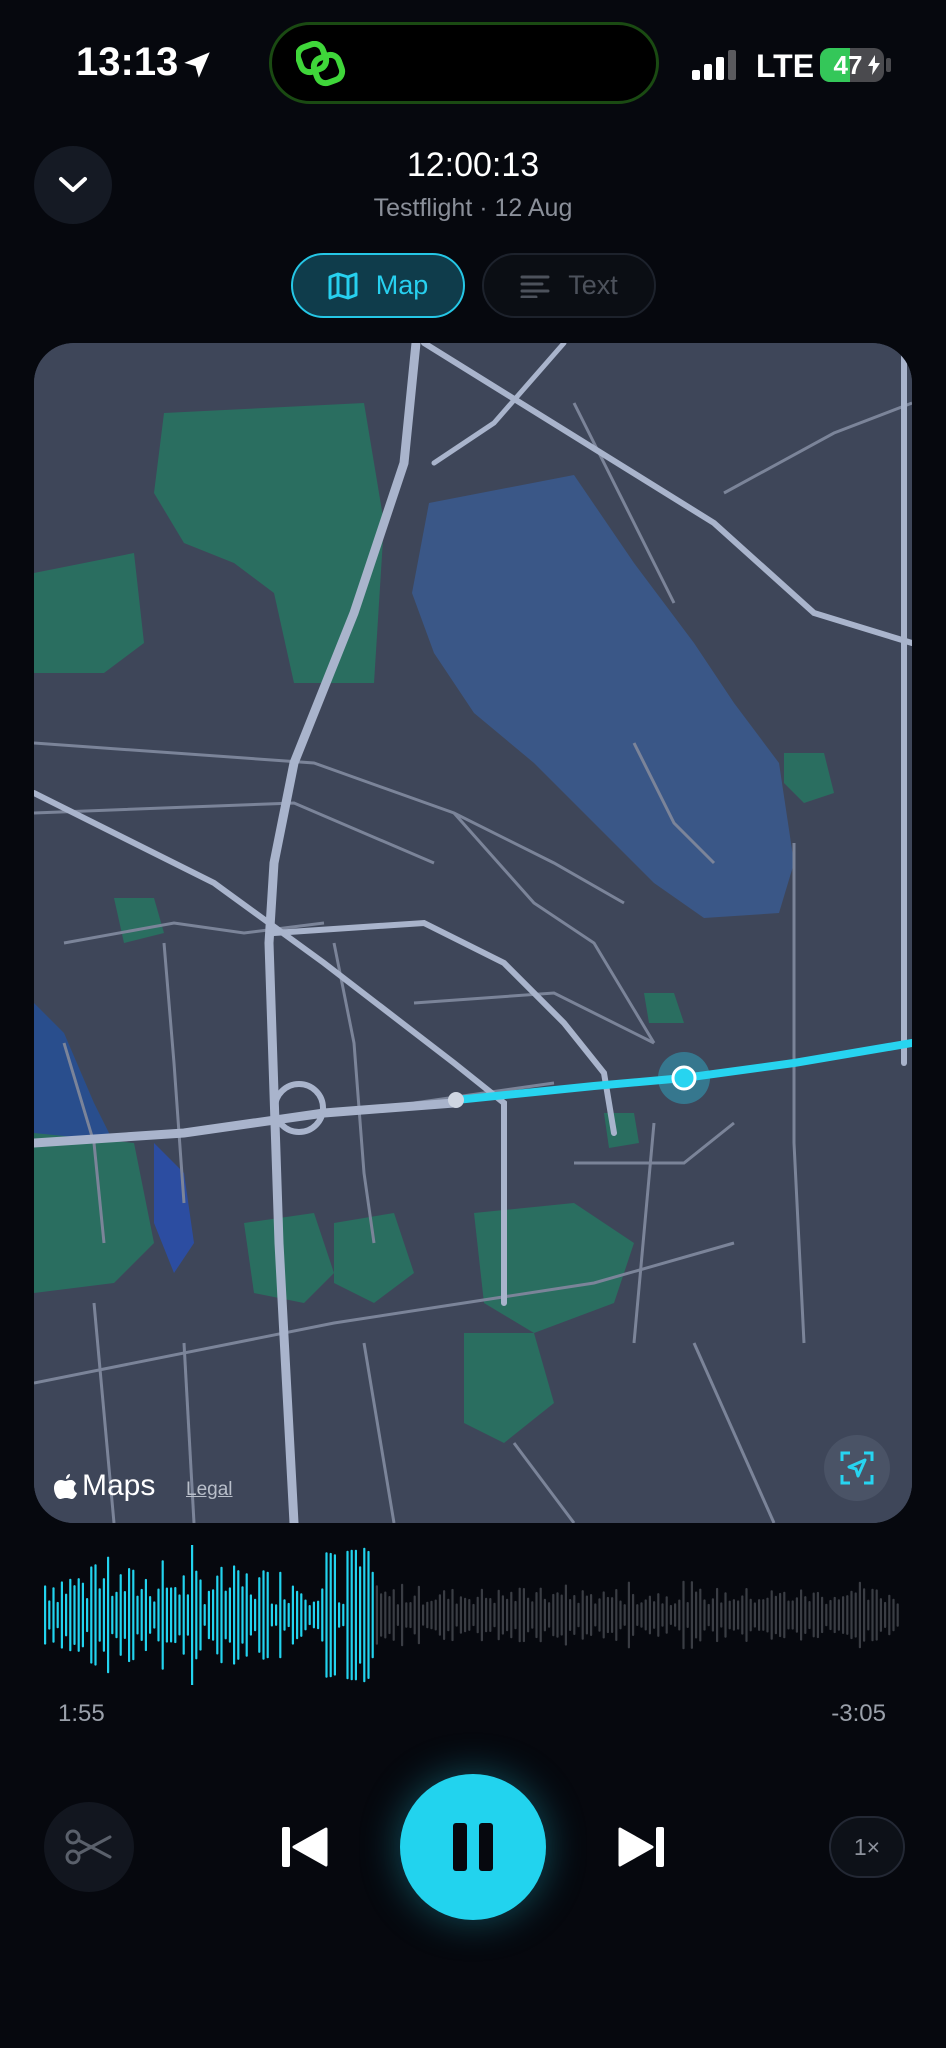 Image resolution: width=946 pixels, height=2048 pixels. Describe the element at coordinates (209, 1490) in the screenshot. I see `legal-link: Legal` at that location.